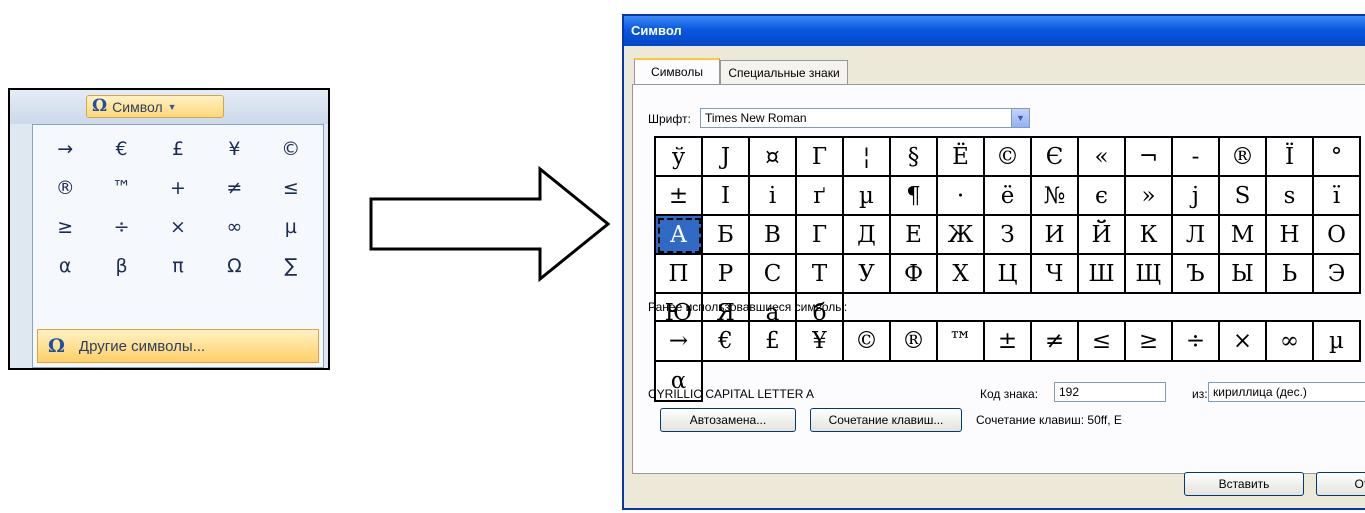 The image size is (1365, 513). Describe the element at coordinates (994, 31) in the screenshot. I see `dialog-titlebar: Символ` at that location.